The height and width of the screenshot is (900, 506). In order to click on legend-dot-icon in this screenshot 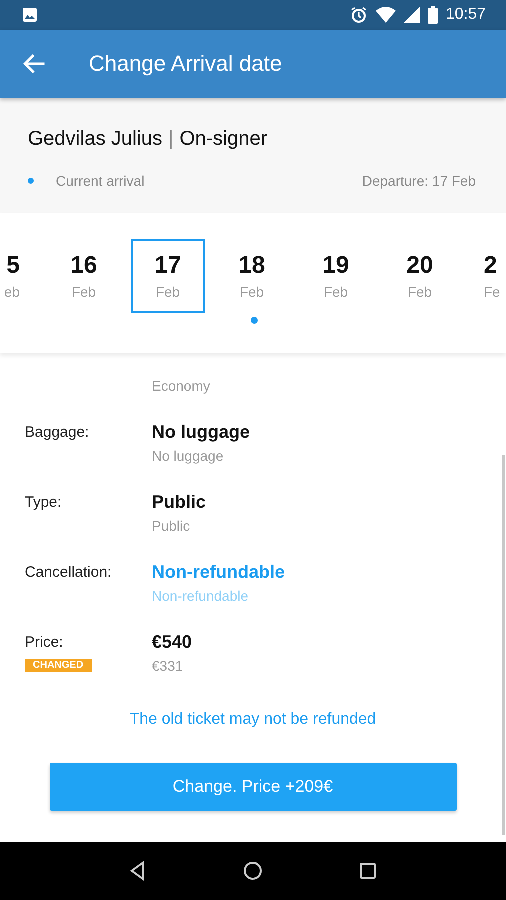, I will do `click(31, 181)`.